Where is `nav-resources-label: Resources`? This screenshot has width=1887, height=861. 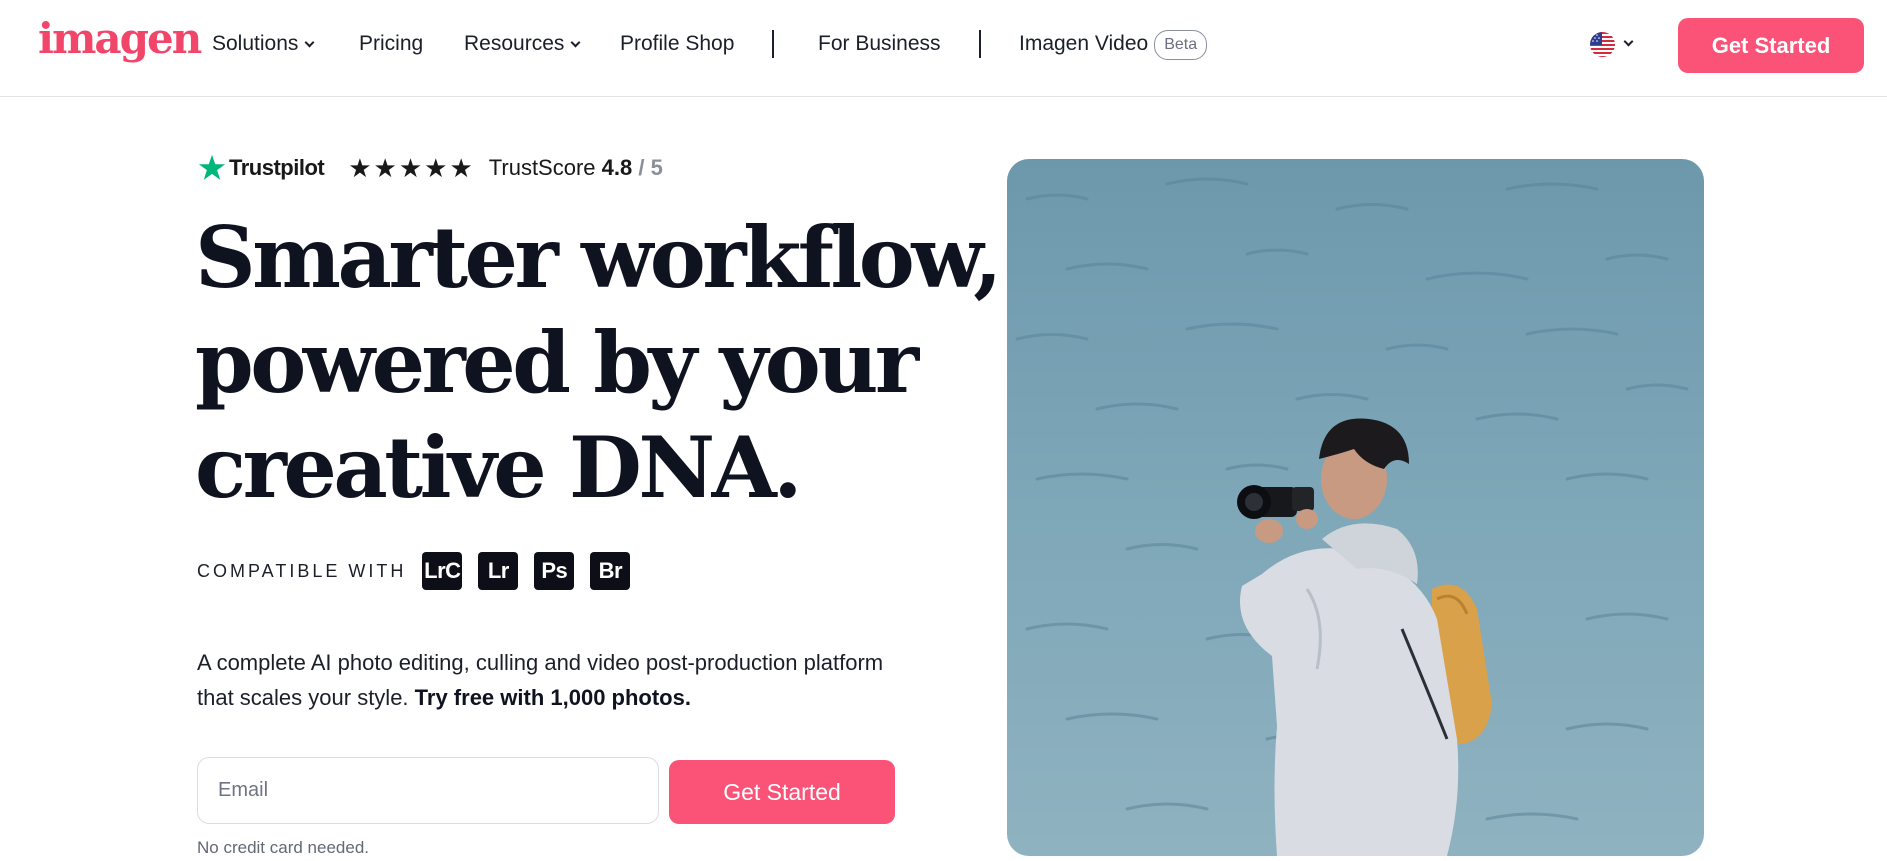
nav-resources-label: Resources is located at coordinates (514, 43).